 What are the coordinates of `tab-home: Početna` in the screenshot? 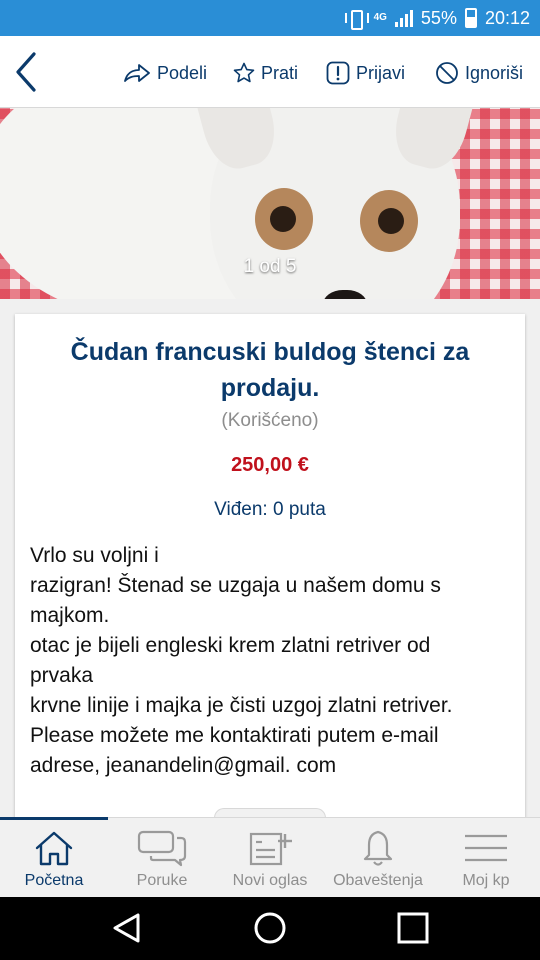 It's located at (54, 857).